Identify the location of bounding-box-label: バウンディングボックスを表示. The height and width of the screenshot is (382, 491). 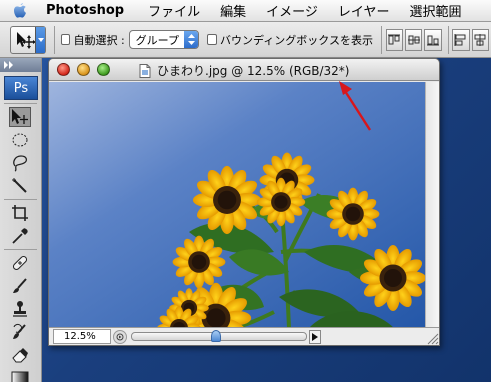
(296, 40).